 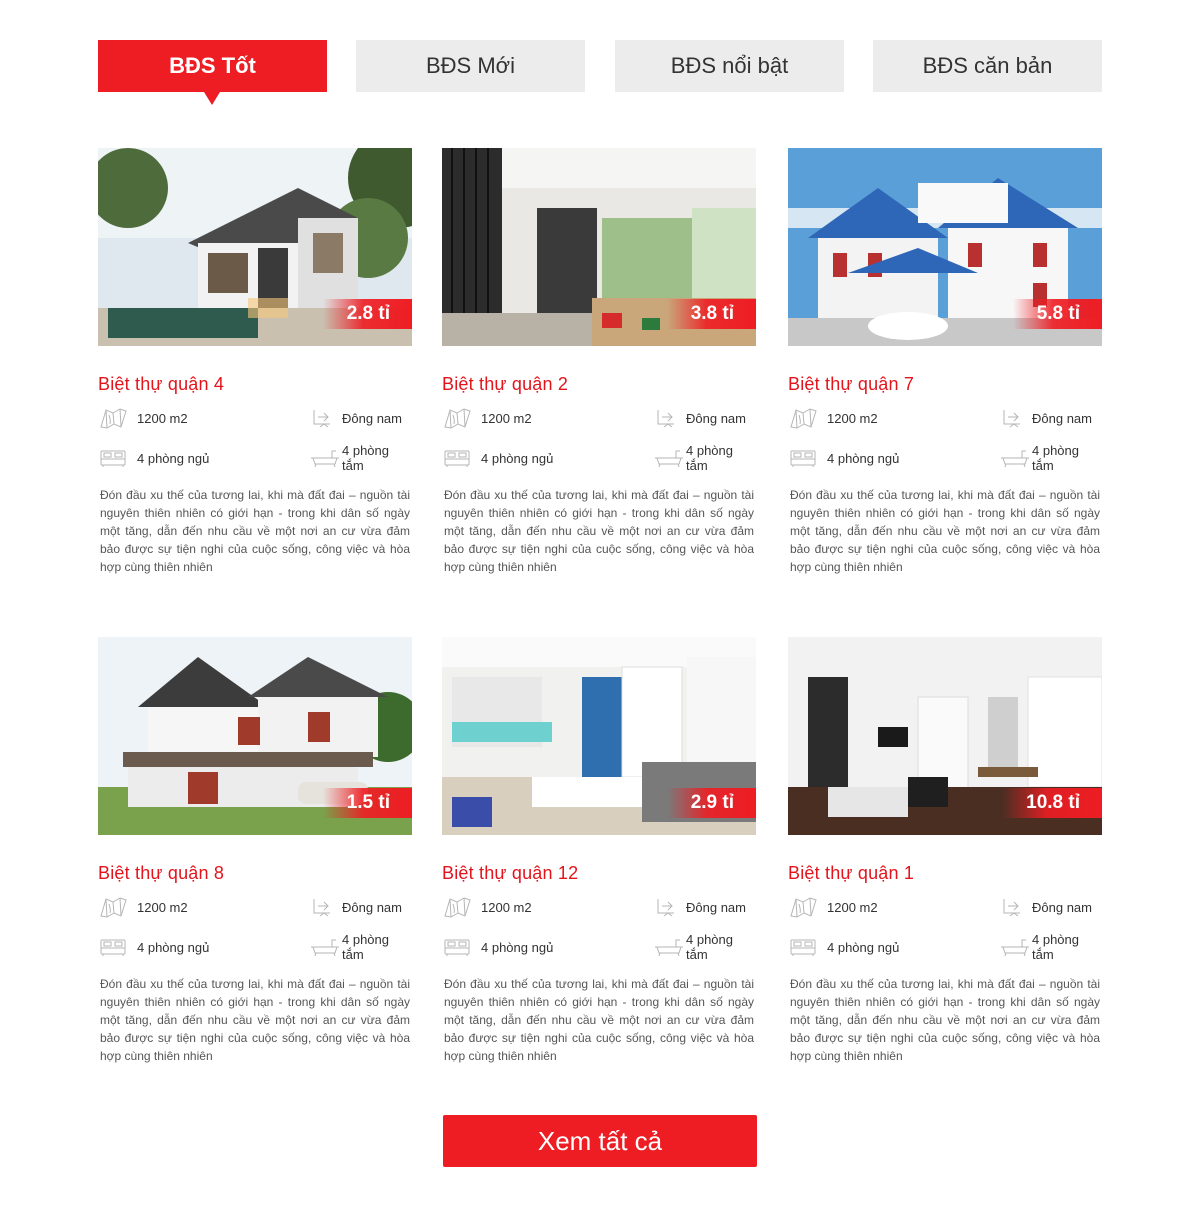 I want to click on listing-title: Biệt thự quận 1, so click(x=945, y=875).